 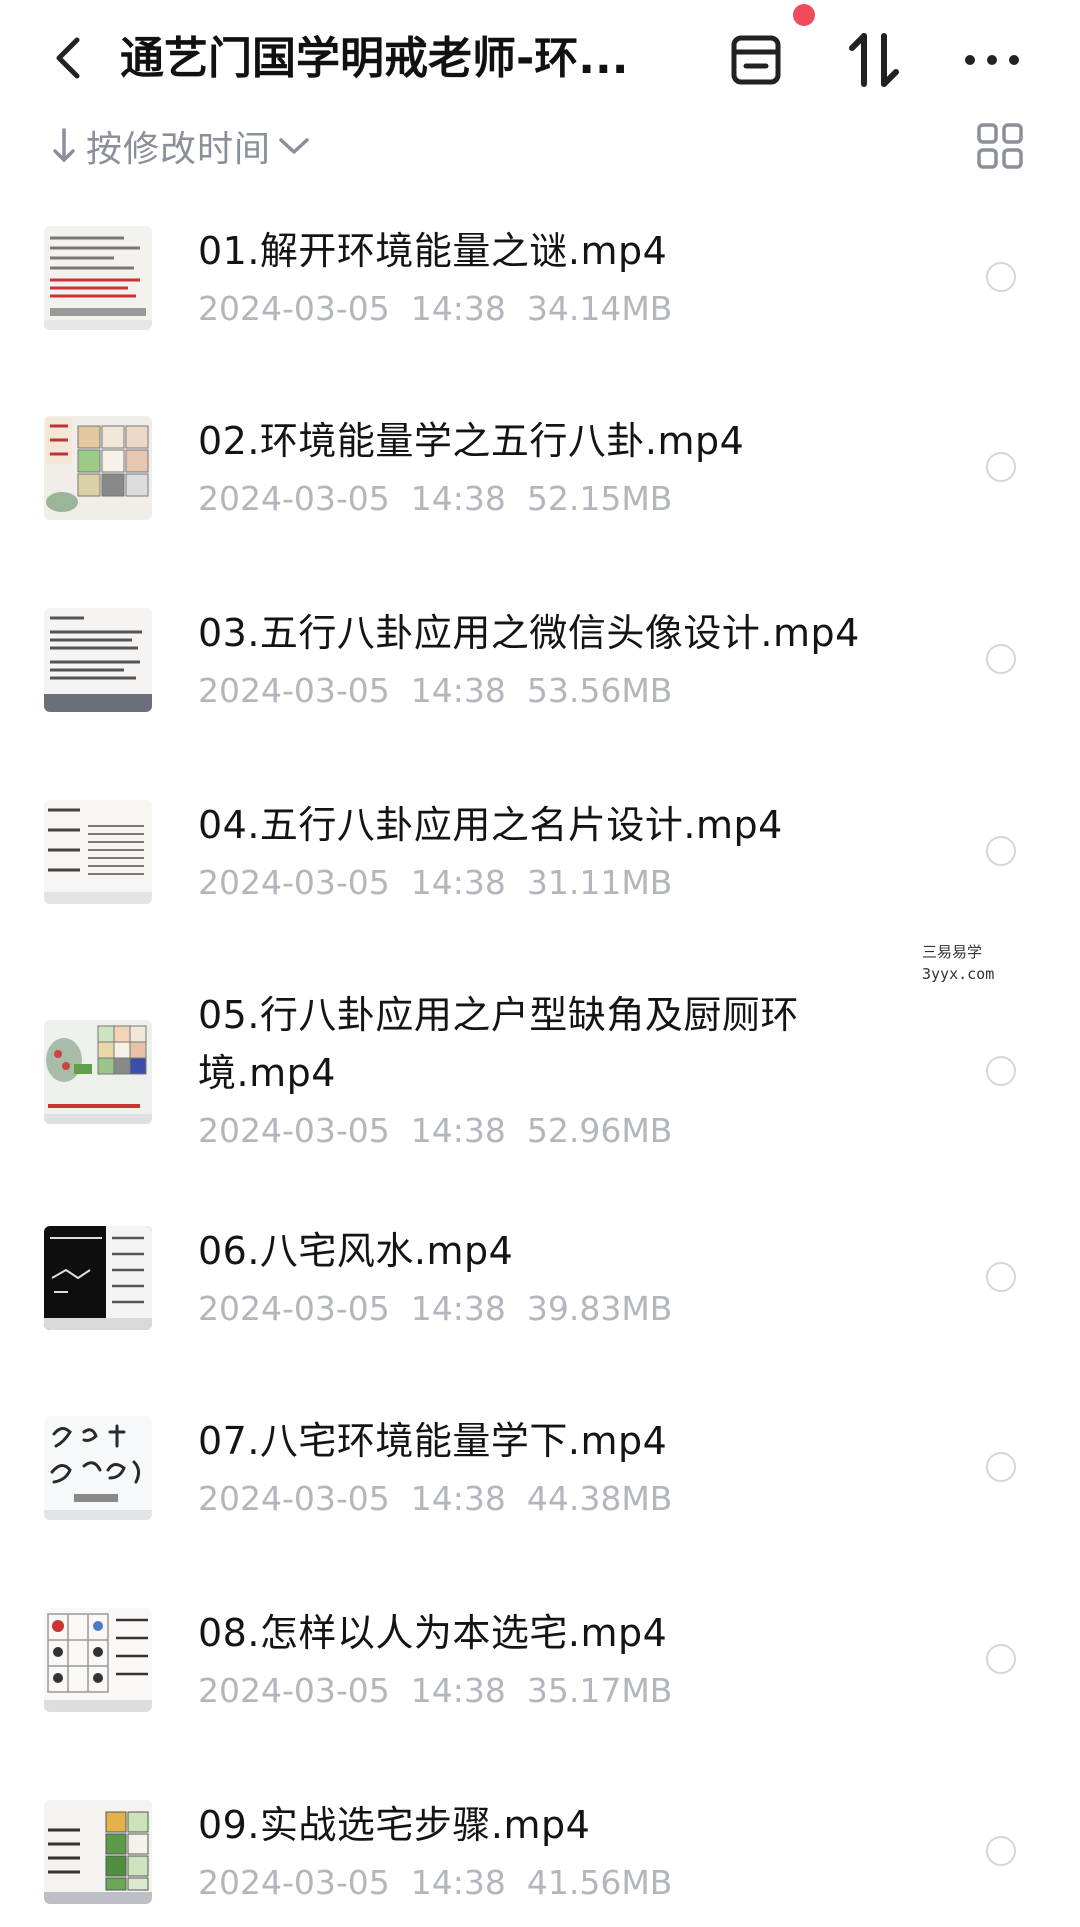 I want to click on file-size: 52.96MB, so click(x=599, y=1130).